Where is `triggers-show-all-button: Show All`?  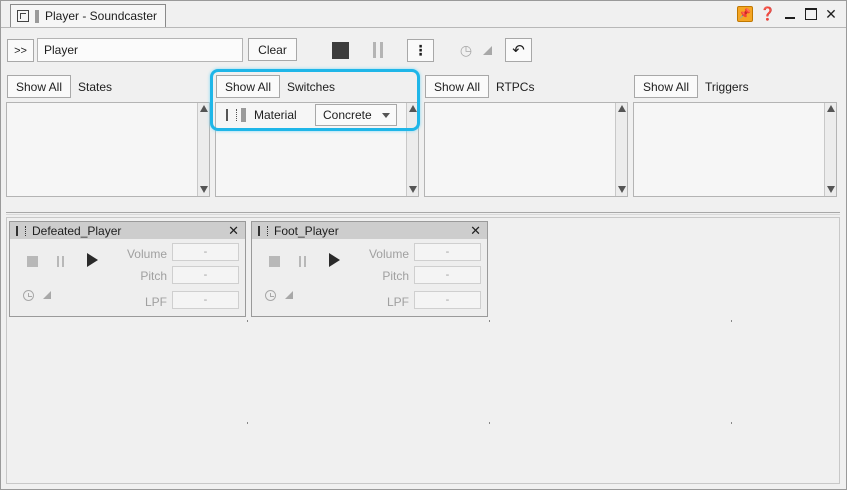
triggers-show-all-button: Show All is located at coordinates (666, 86).